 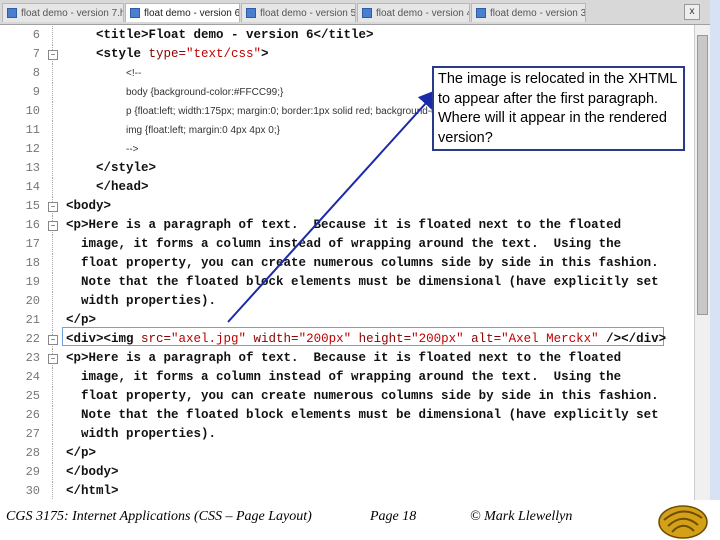 What do you see at coordinates (333, 206) in the screenshot?
I see `pointer-arrow` at bounding box center [333, 206].